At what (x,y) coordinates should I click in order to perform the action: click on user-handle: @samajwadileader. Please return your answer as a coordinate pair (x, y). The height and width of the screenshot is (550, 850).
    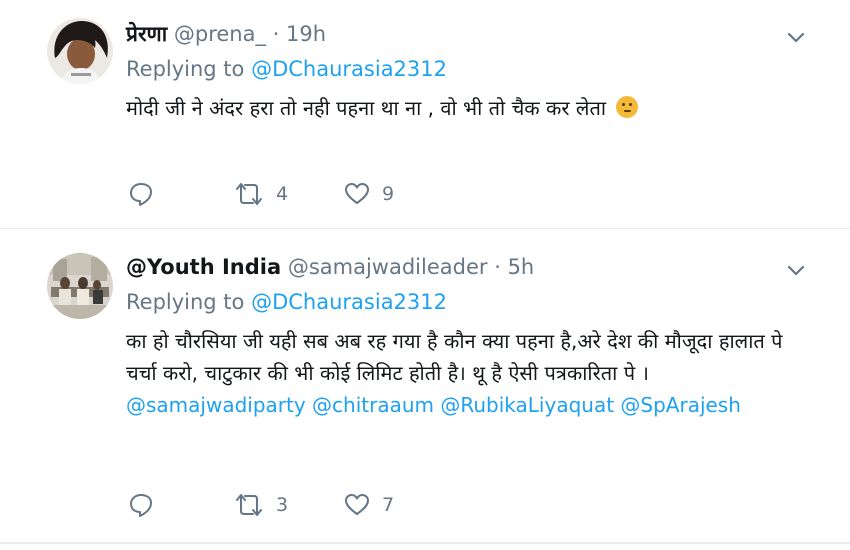
    Looking at the image, I should click on (388, 267).